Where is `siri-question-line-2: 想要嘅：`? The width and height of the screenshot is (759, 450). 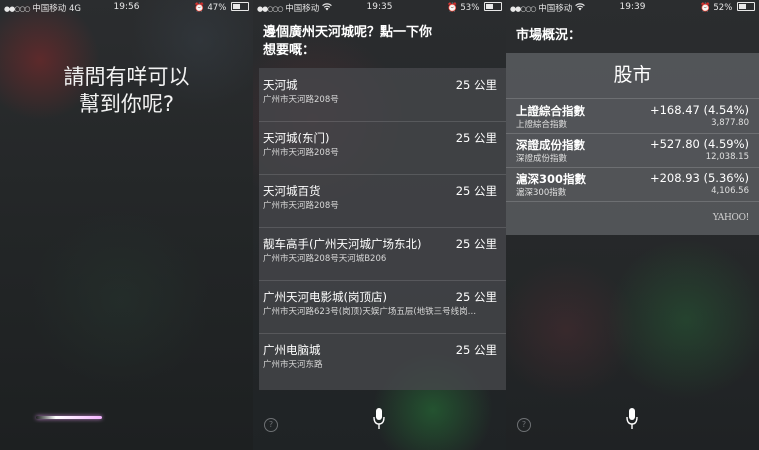
siri-question-line-2: 想要嘅： is located at coordinates (289, 50).